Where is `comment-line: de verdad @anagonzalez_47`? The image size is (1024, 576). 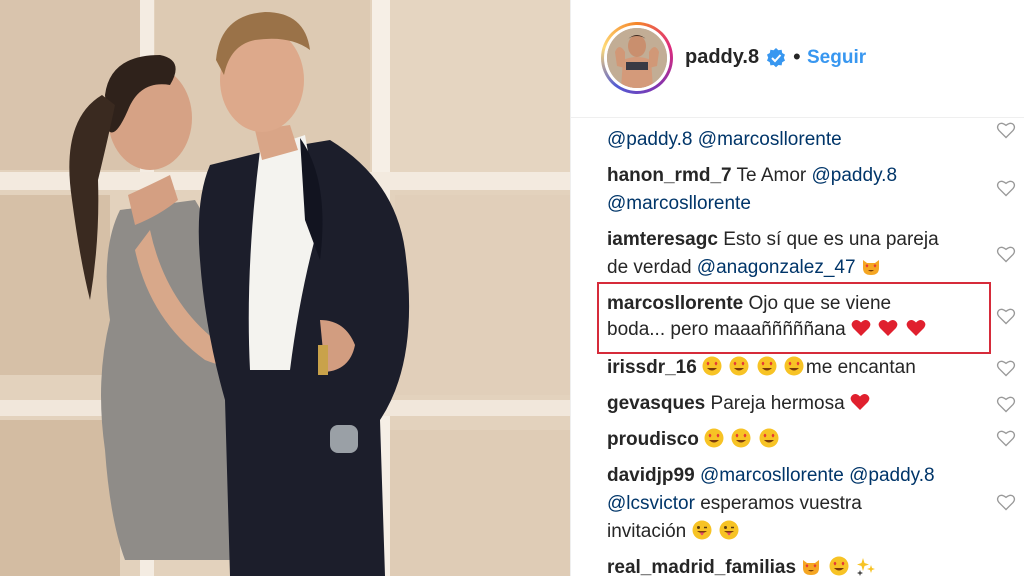 comment-line: de verdad @anagonzalez_47 is located at coordinates (745, 268).